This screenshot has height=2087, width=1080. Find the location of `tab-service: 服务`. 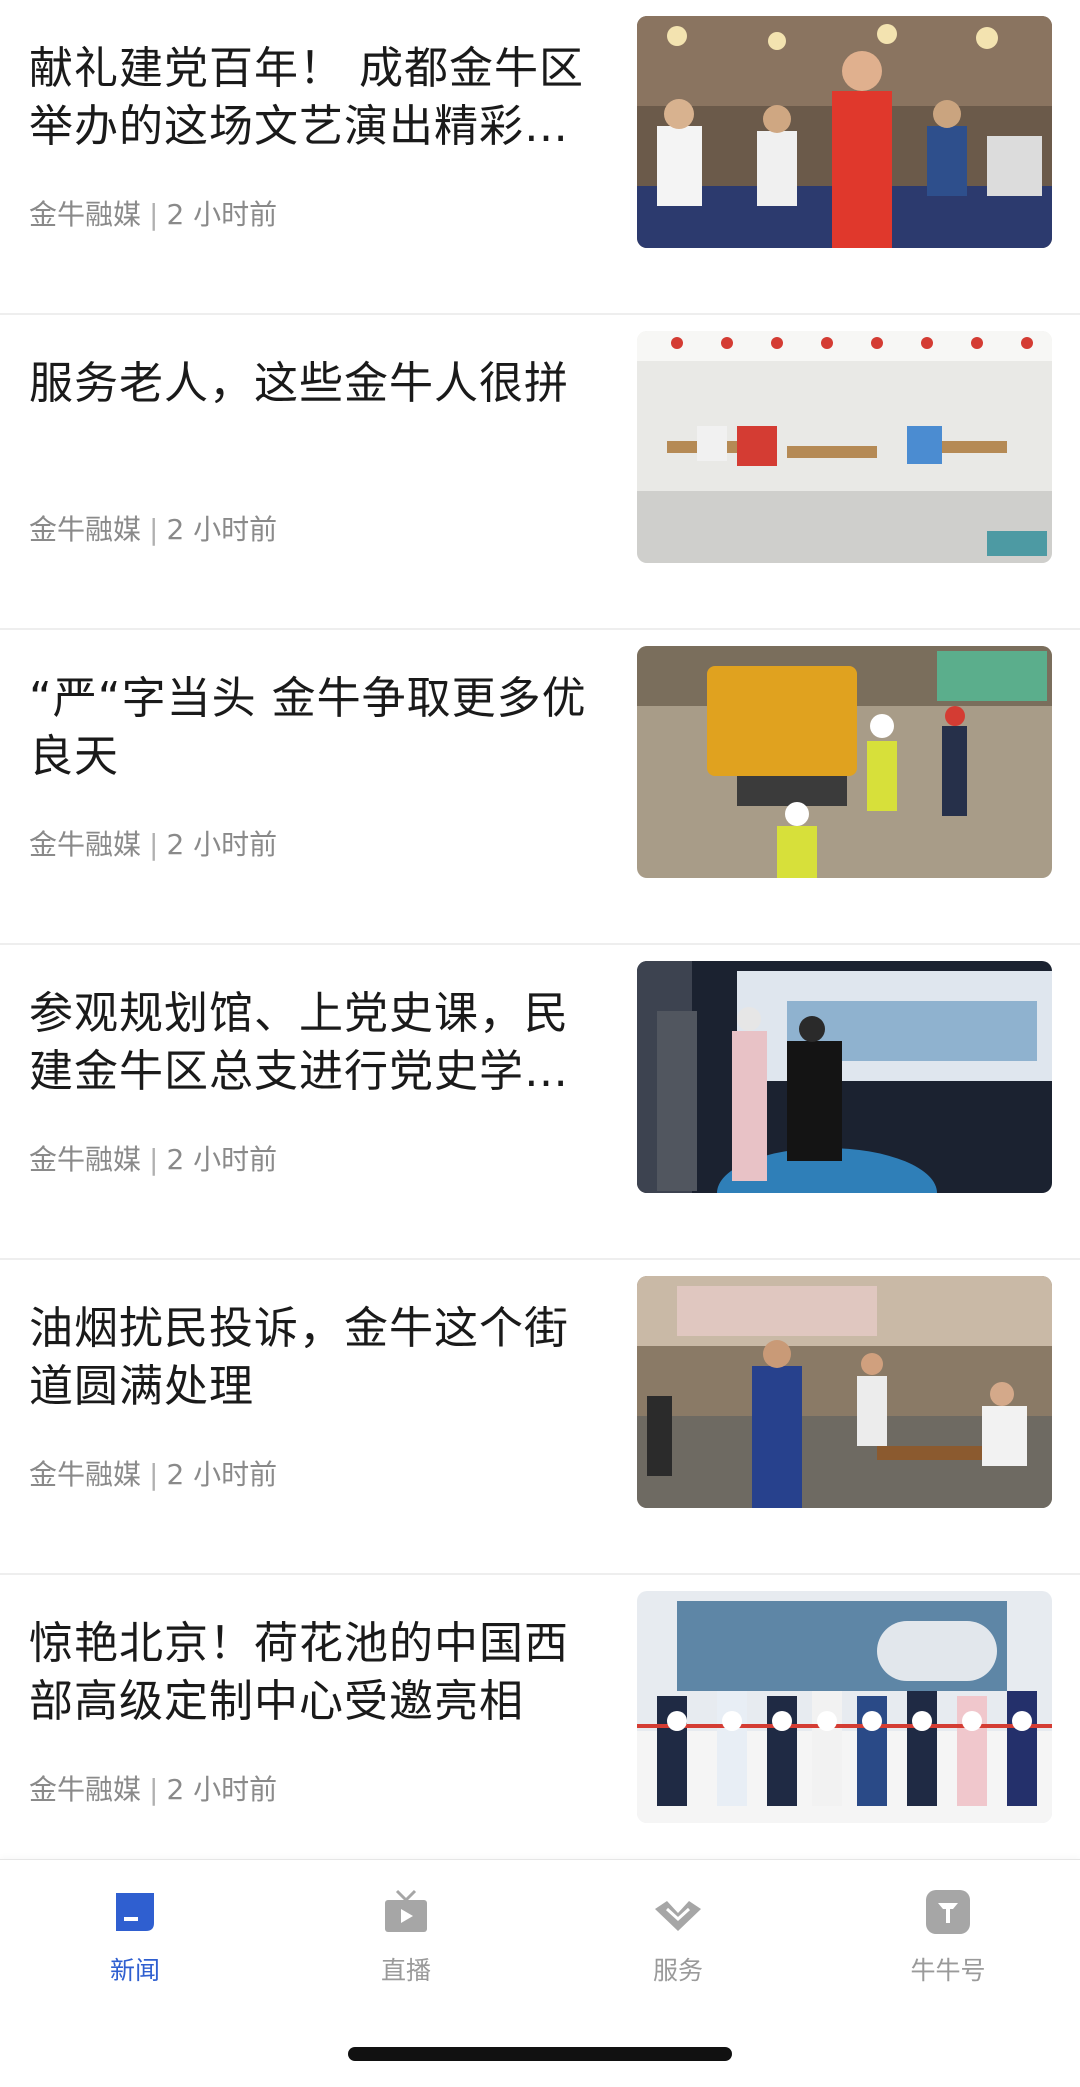

tab-service: 服务 is located at coordinates (678, 1925).